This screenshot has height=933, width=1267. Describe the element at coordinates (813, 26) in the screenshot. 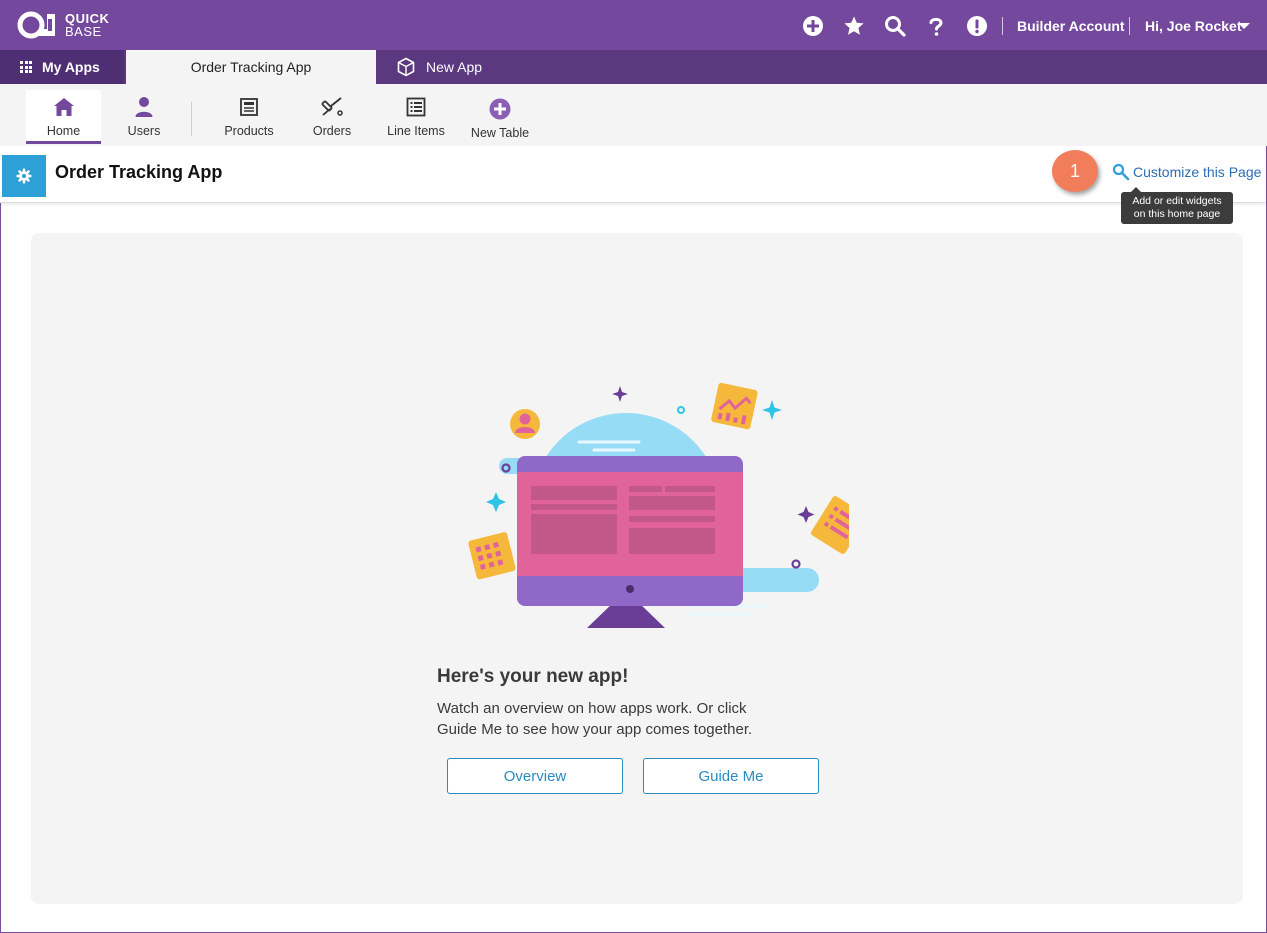

I see `add-icon` at that location.